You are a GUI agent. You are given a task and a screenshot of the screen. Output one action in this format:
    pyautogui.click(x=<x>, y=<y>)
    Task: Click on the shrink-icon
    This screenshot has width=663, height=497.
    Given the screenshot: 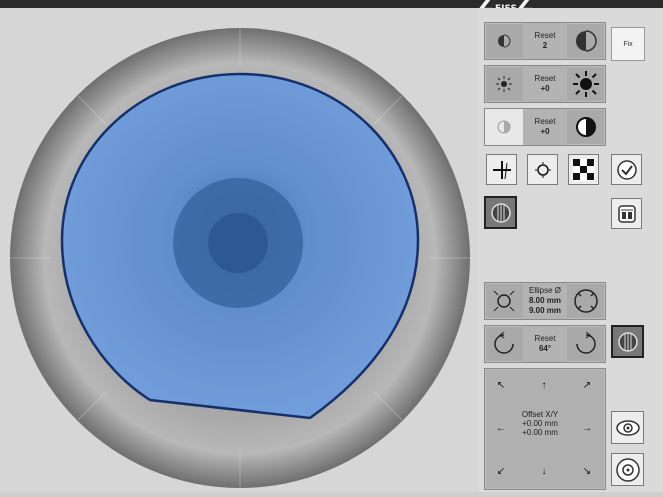 What is the action you would take?
    pyautogui.click(x=504, y=301)
    